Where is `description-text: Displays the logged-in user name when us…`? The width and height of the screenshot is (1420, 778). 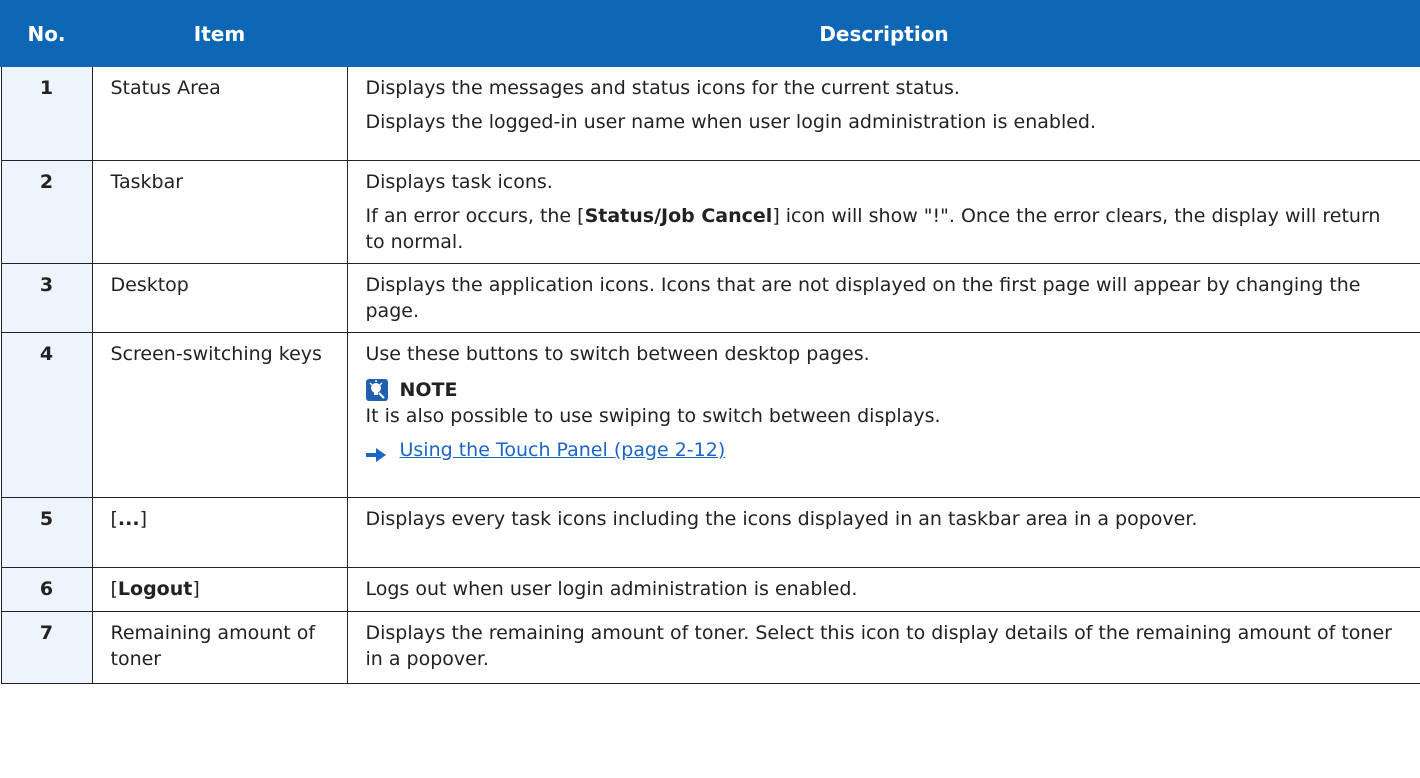 description-text: Displays the logged-in user name when us… is located at coordinates (731, 122).